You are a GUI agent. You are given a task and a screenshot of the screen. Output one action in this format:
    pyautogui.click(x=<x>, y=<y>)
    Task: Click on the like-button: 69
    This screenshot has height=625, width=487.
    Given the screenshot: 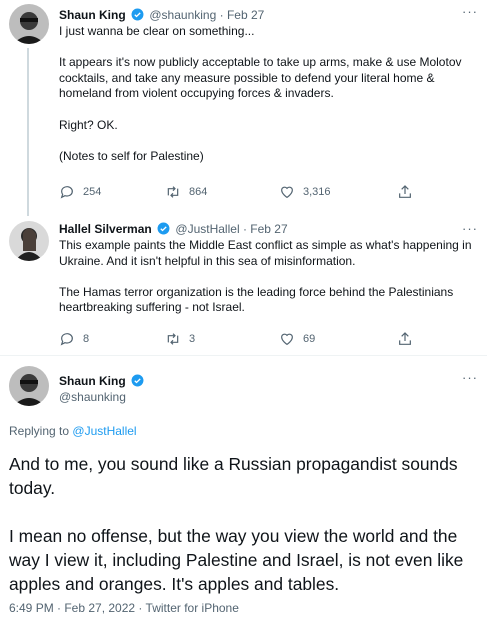 What is the action you would take?
    pyautogui.click(x=297, y=339)
    